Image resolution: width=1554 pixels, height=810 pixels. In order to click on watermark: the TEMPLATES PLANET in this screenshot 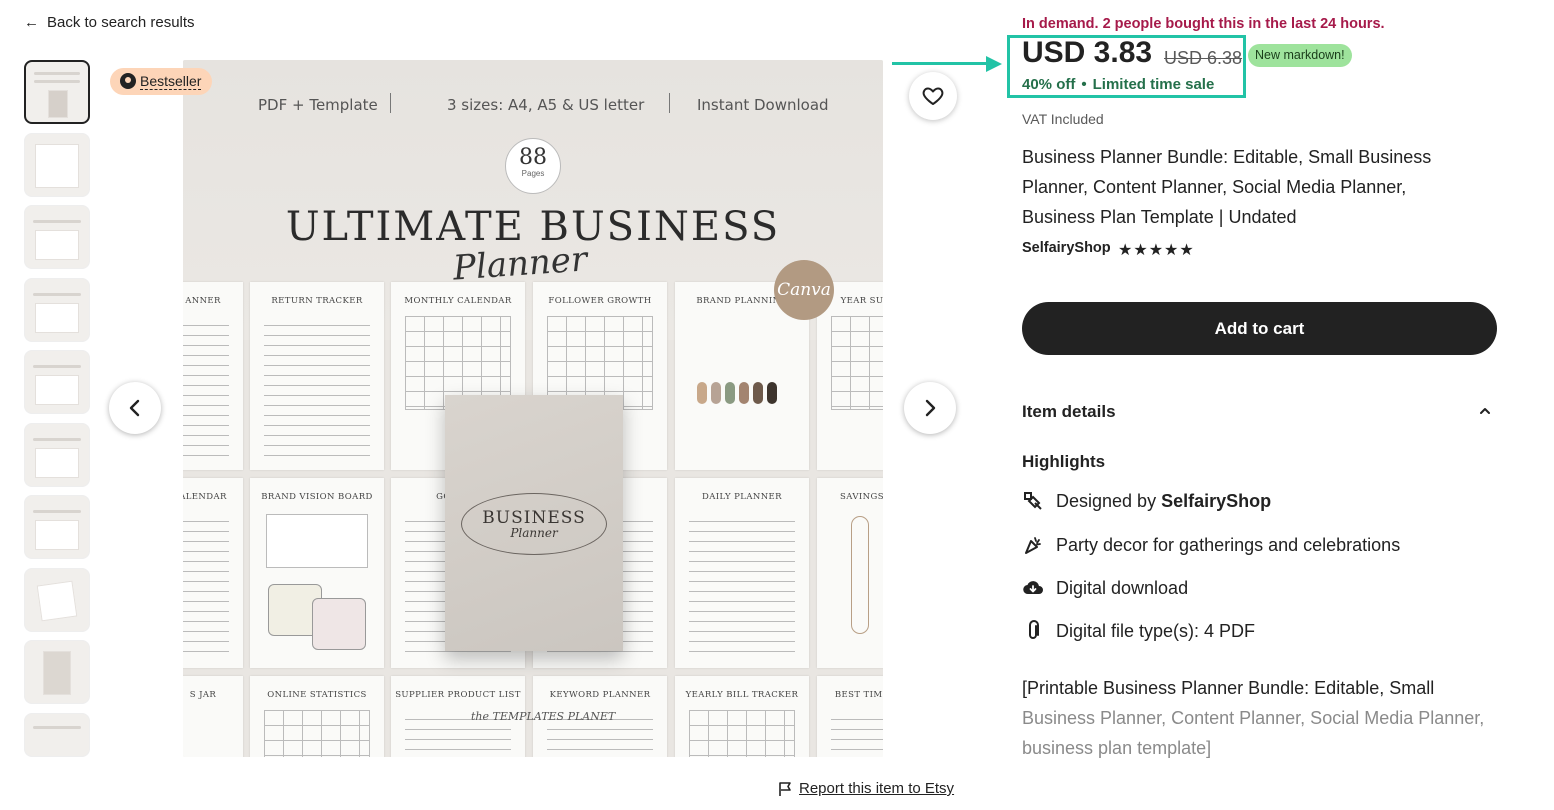, I will do `click(543, 716)`.